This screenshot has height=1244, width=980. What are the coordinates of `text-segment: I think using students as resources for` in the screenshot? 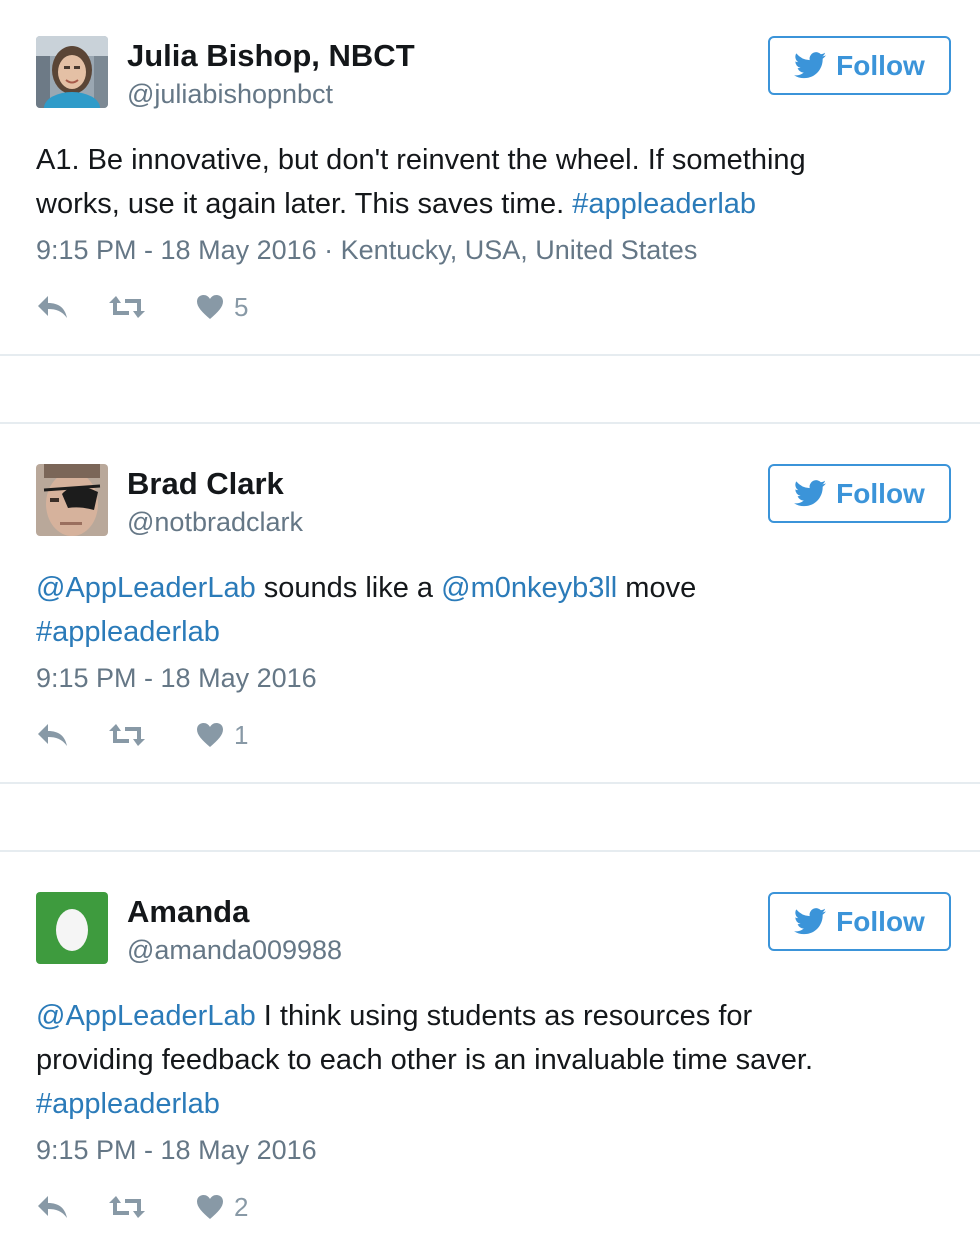 It's located at (504, 1016).